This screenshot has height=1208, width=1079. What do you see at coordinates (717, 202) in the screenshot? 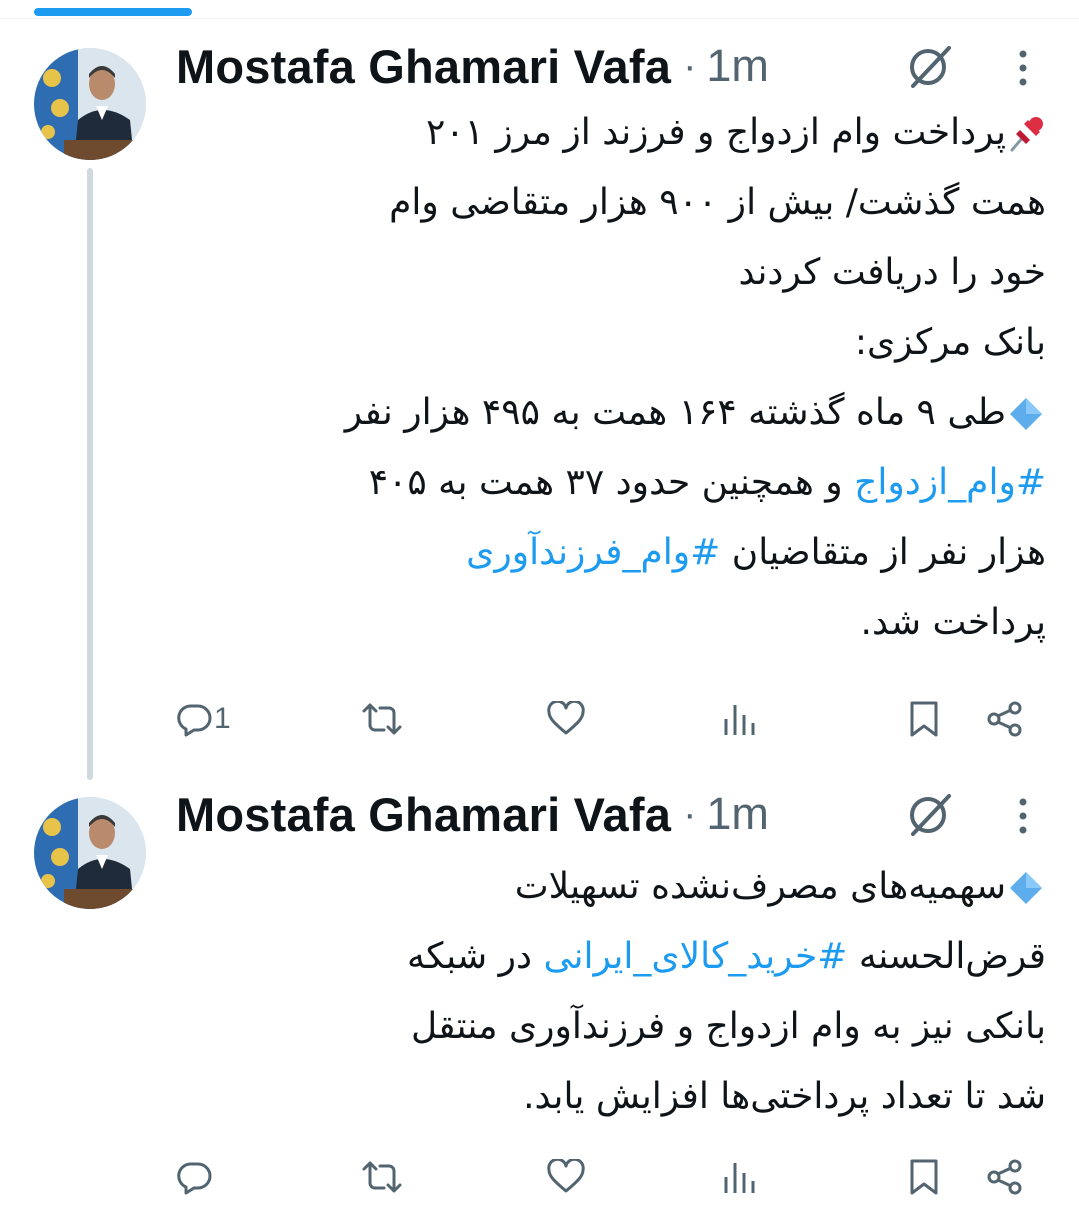
I see `tweet-line: همت گذشت/ بیش از ۹۰۰ هزار متقاضی وام` at bounding box center [717, 202].